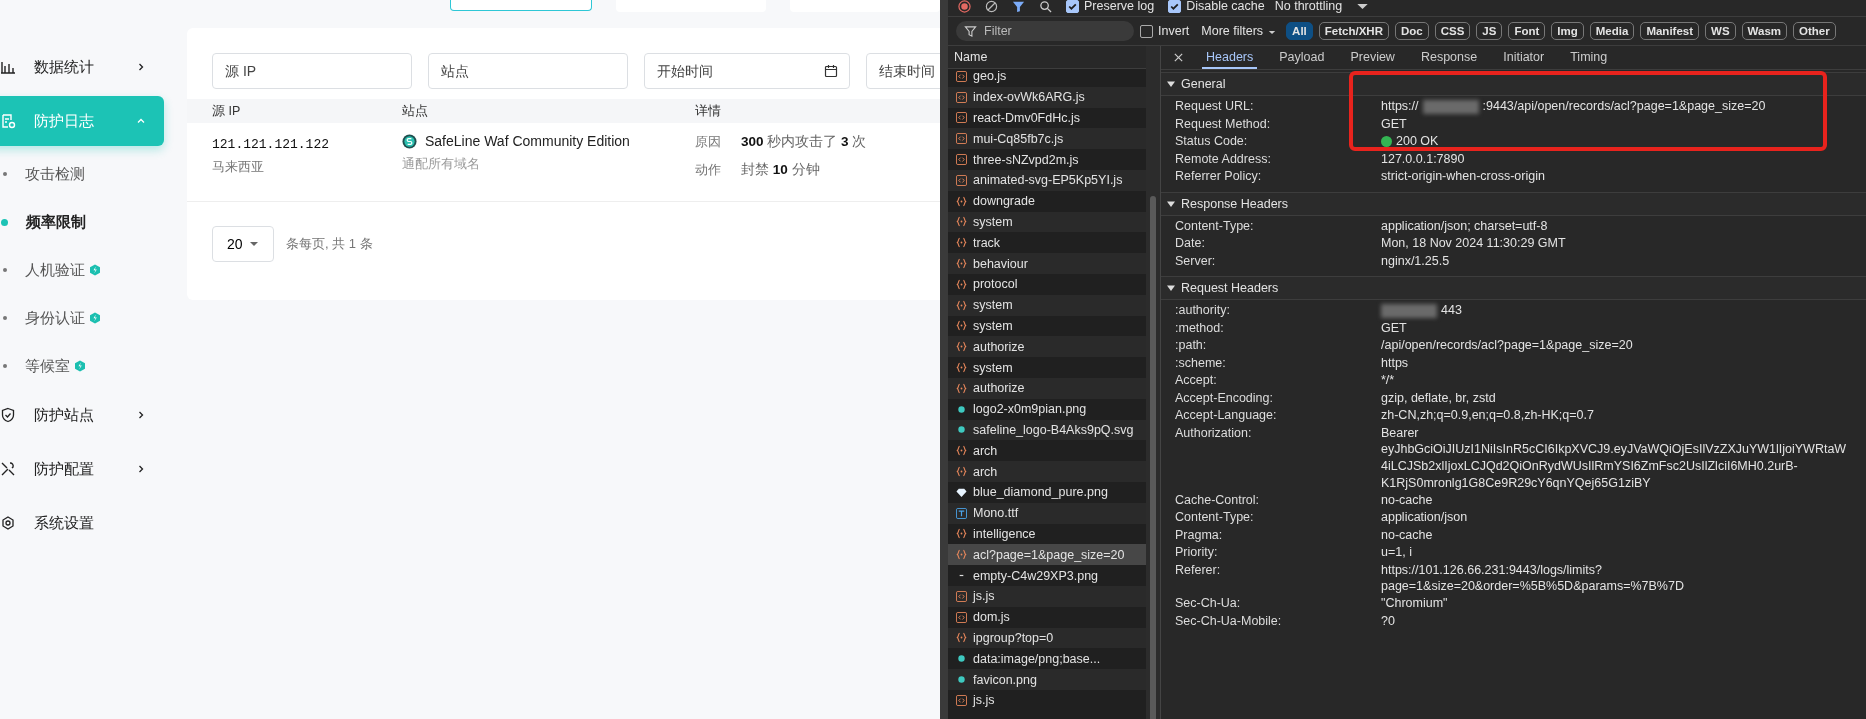  What do you see at coordinates (1047, 555) in the screenshot?
I see `request-row: acl?page=1&page_size=20` at bounding box center [1047, 555].